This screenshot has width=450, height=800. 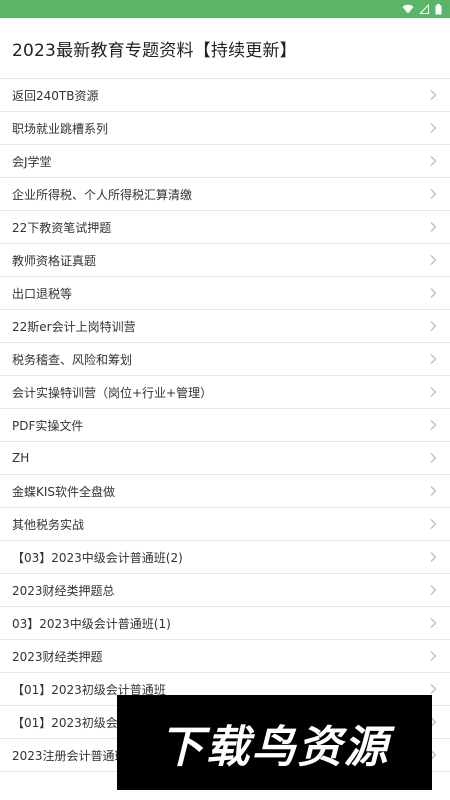 I want to click on list-item-label: 企业所得税、个人所得税汇算清缴, so click(x=102, y=194).